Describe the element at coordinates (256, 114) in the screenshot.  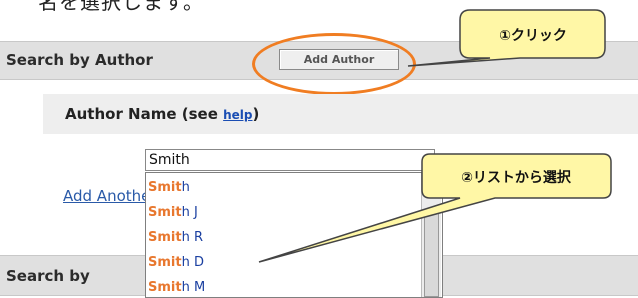
I see `author-name-label-end: )` at that location.